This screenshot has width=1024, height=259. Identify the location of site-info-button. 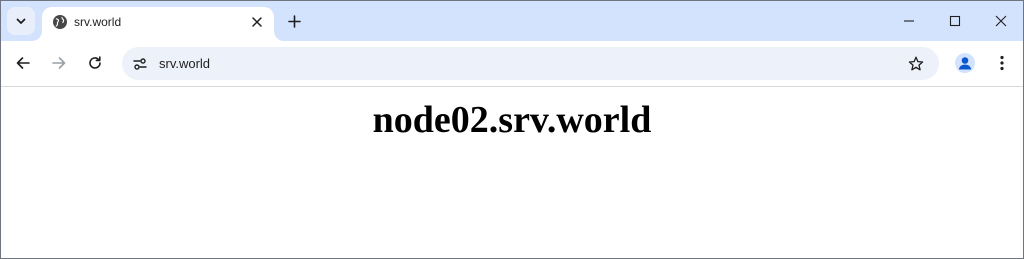
(139, 63).